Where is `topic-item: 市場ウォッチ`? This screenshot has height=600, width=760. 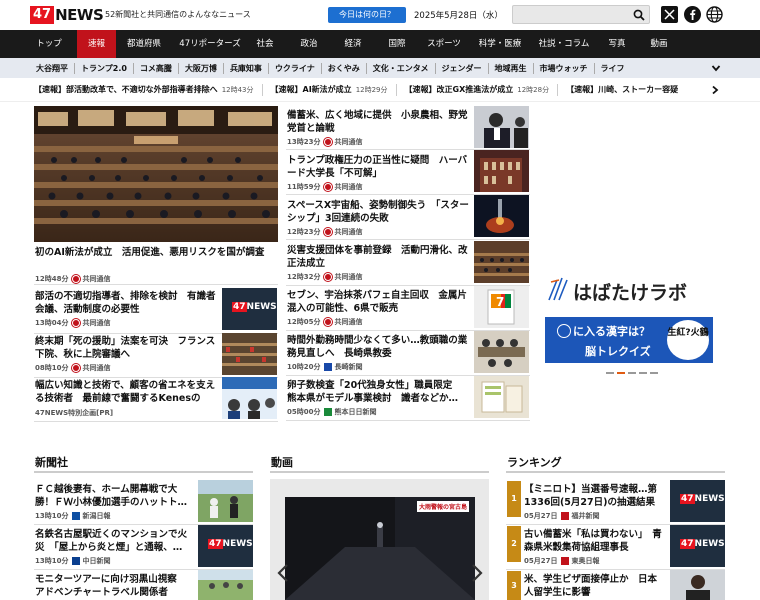
topic-item: 市場ウォッチ is located at coordinates (563, 68).